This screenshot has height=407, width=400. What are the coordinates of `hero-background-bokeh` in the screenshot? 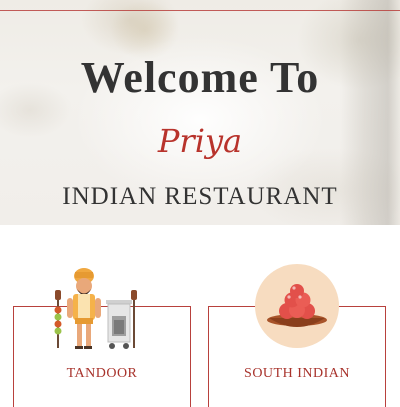 It's located at (145, 30).